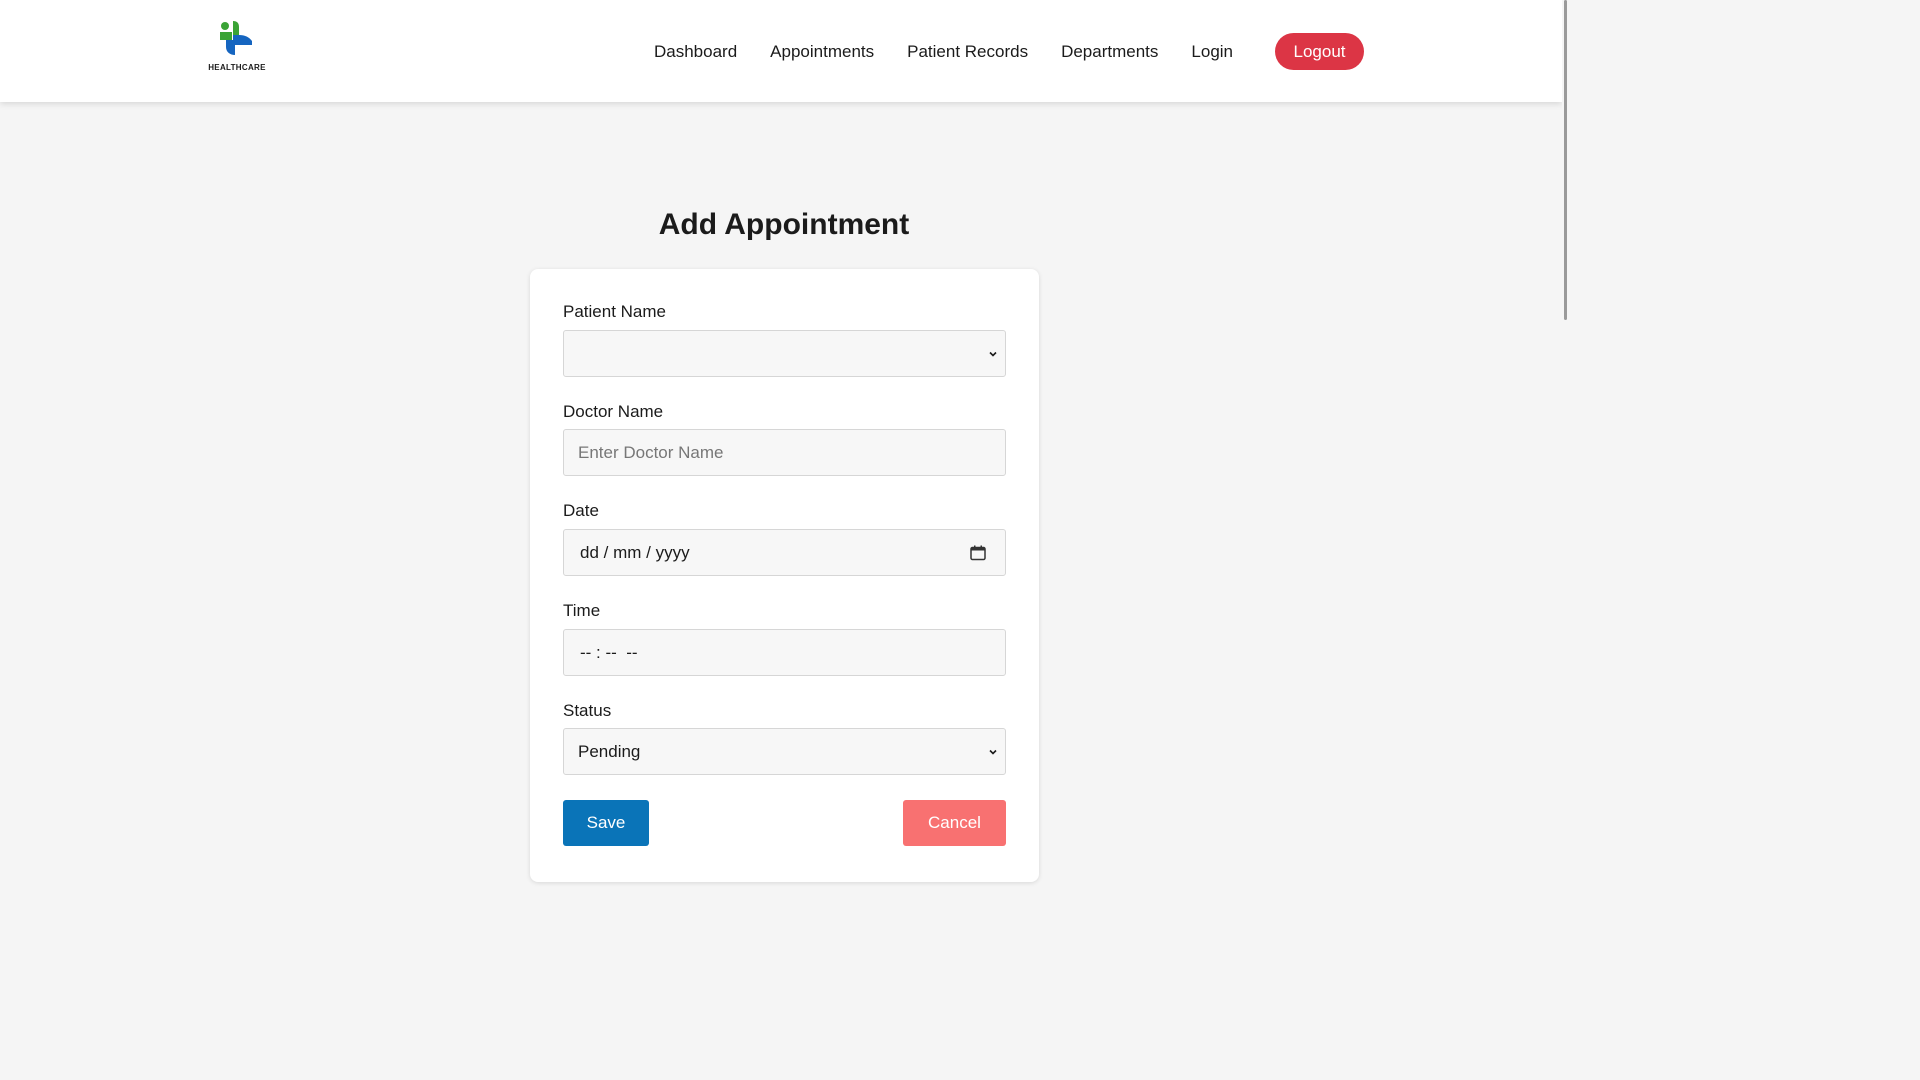 This screenshot has height=1080, width=1920. What do you see at coordinates (784, 353) in the screenshot?
I see `patient-name-select` at bounding box center [784, 353].